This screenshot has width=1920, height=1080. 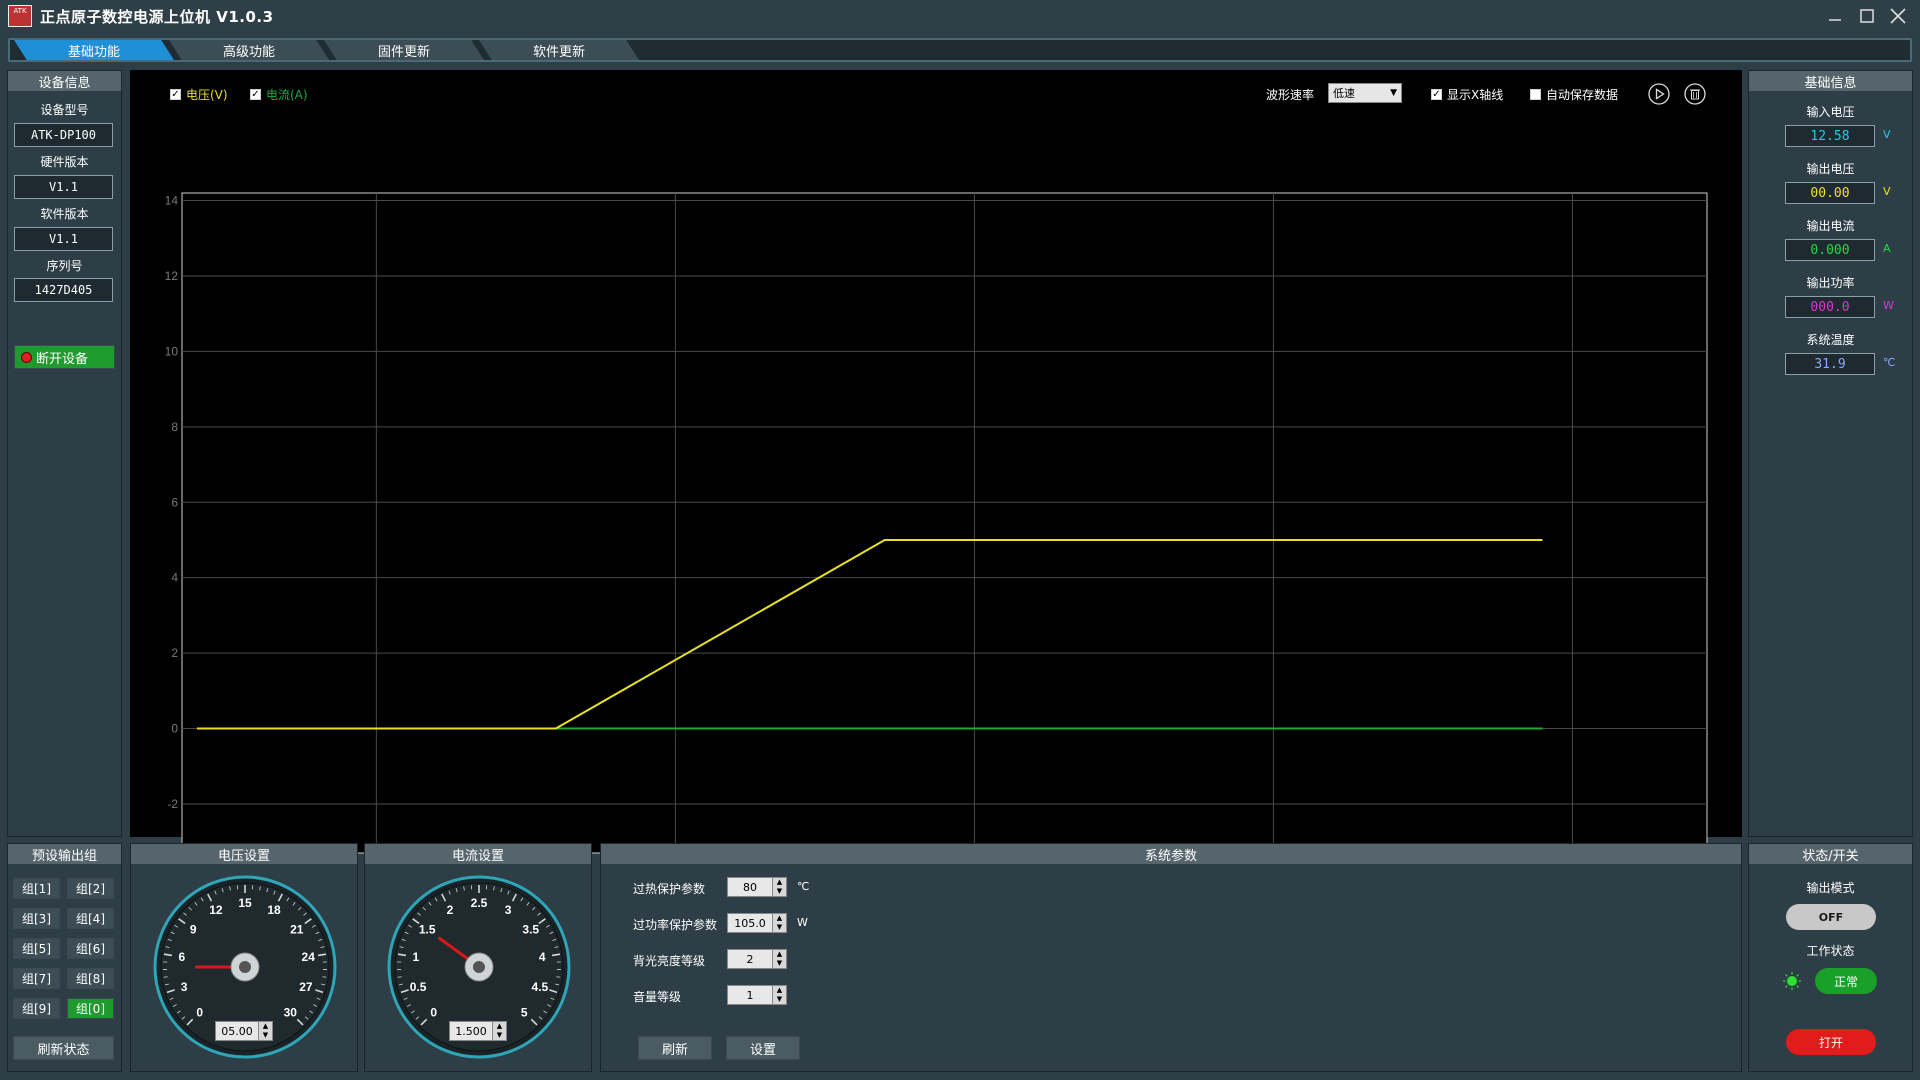 I want to click on trash-icon, so click(x=1695, y=94).